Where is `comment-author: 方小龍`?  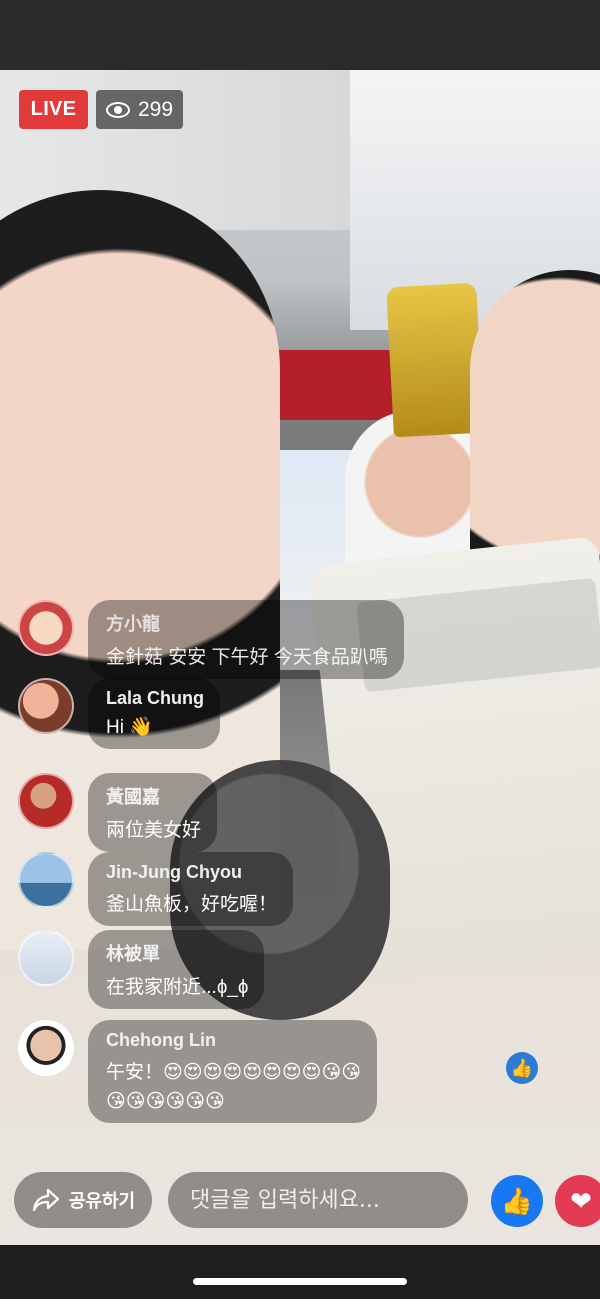 comment-author: 方小龍 is located at coordinates (247, 623).